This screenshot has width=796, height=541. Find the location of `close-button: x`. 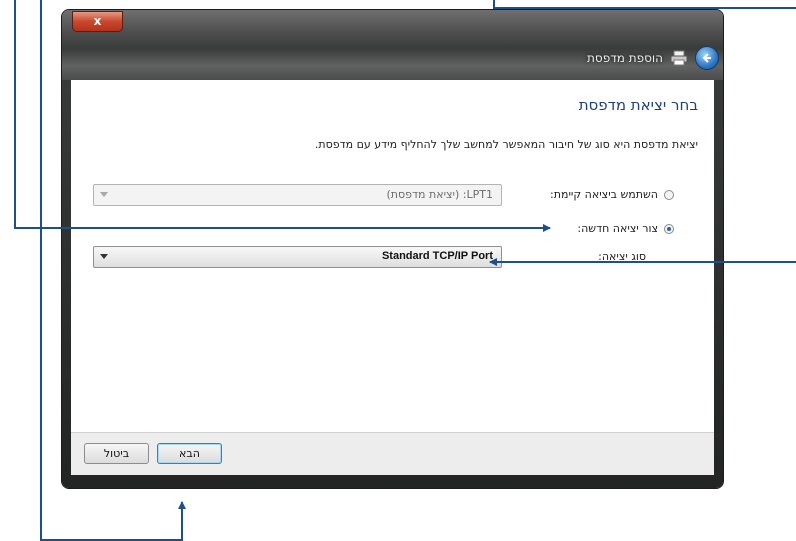

close-button: x is located at coordinates (97, 21).